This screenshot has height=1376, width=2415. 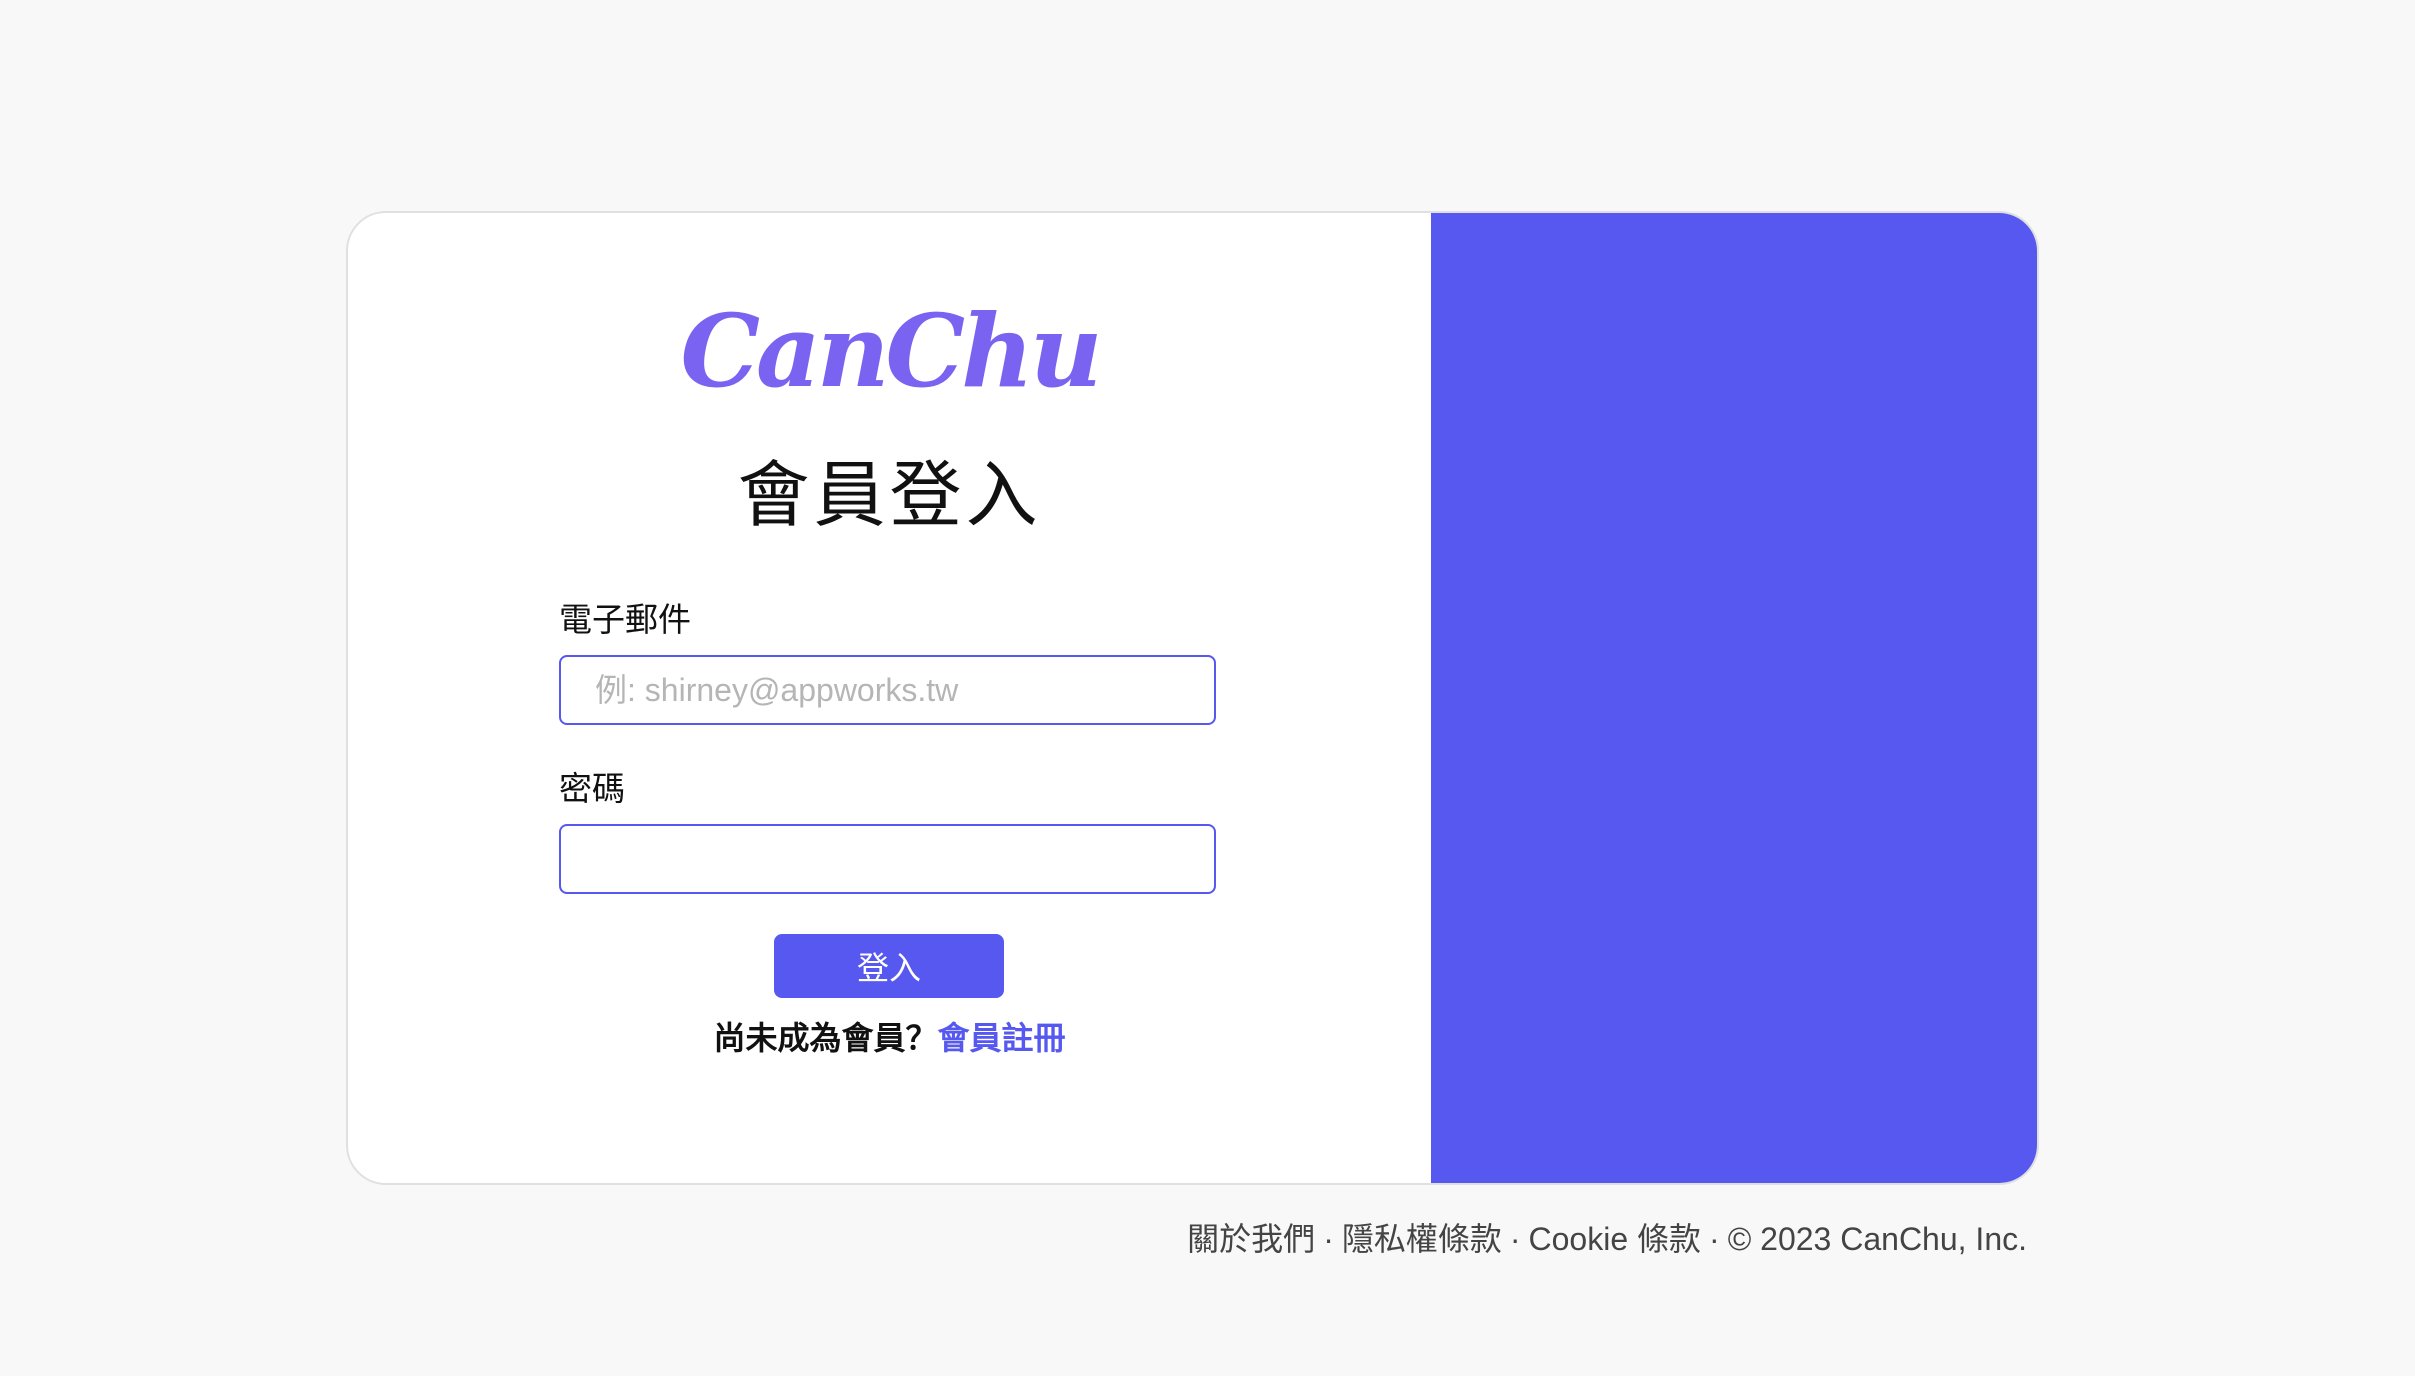 What do you see at coordinates (1002, 1038) in the screenshot?
I see `signup-link: 會員註冊` at bounding box center [1002, 1038].